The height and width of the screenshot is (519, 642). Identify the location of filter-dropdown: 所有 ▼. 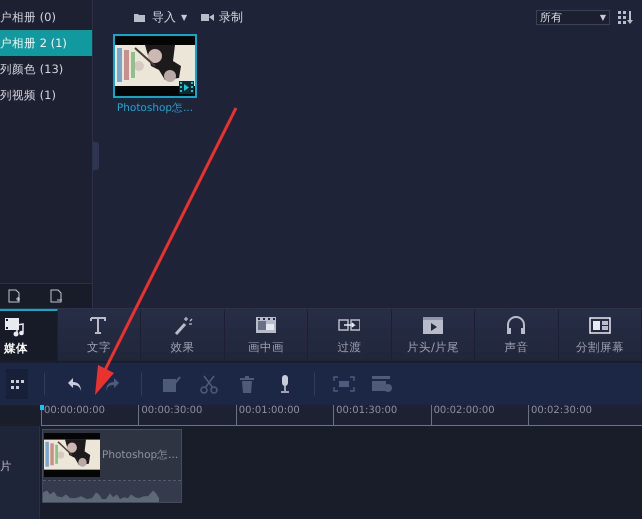
(573, 17).